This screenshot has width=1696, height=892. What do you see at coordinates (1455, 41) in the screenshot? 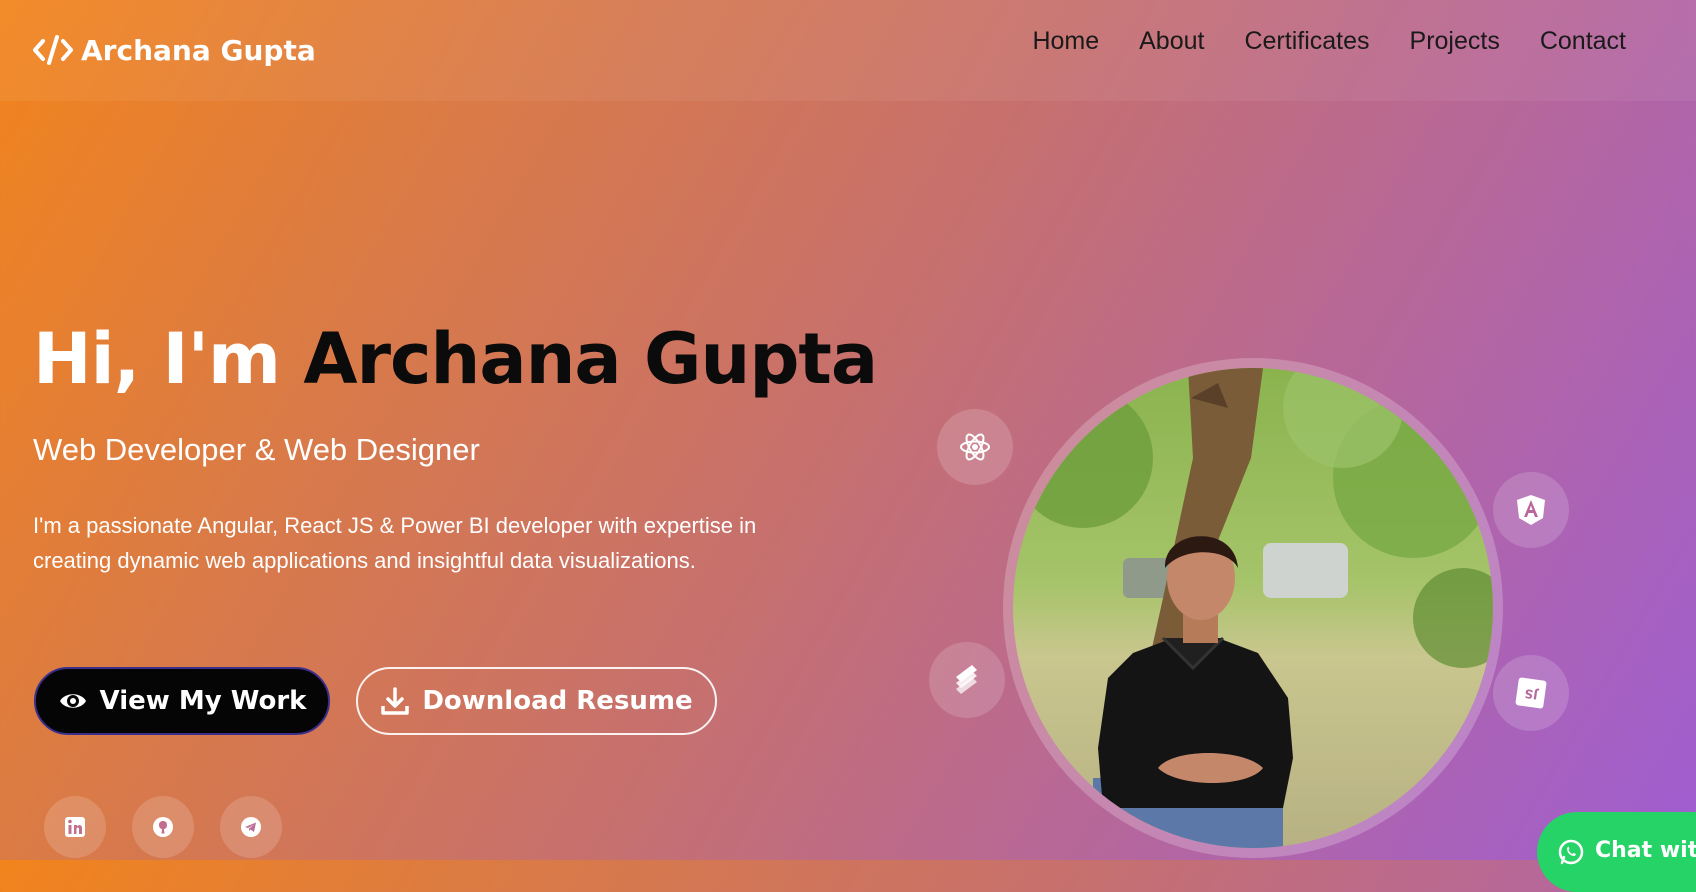
I see `nav-link-projects: Projects` at bounding box center [1455, 41].